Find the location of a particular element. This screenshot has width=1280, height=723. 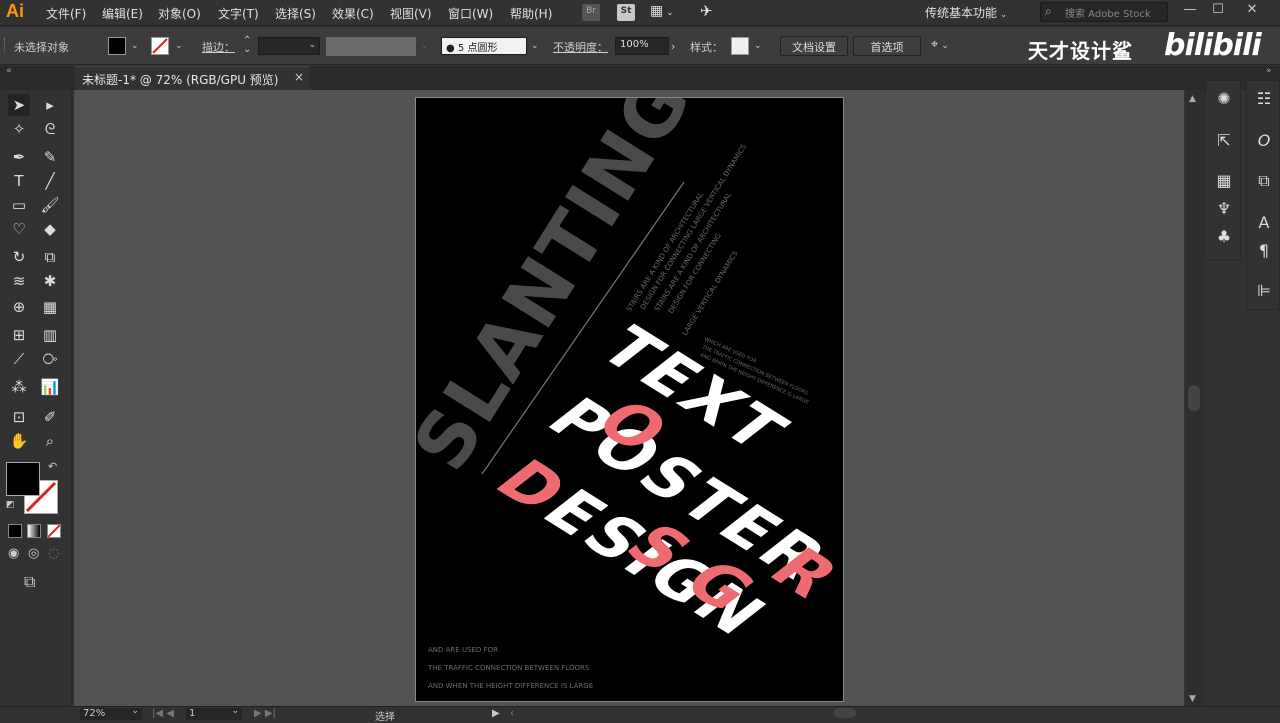

align-icon: ⊫ is located at coordinates (1263, 291).